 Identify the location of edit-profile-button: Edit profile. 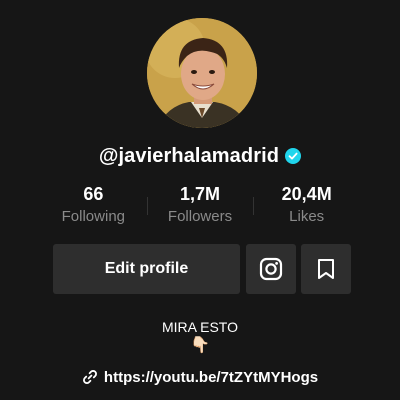
(146, 269).